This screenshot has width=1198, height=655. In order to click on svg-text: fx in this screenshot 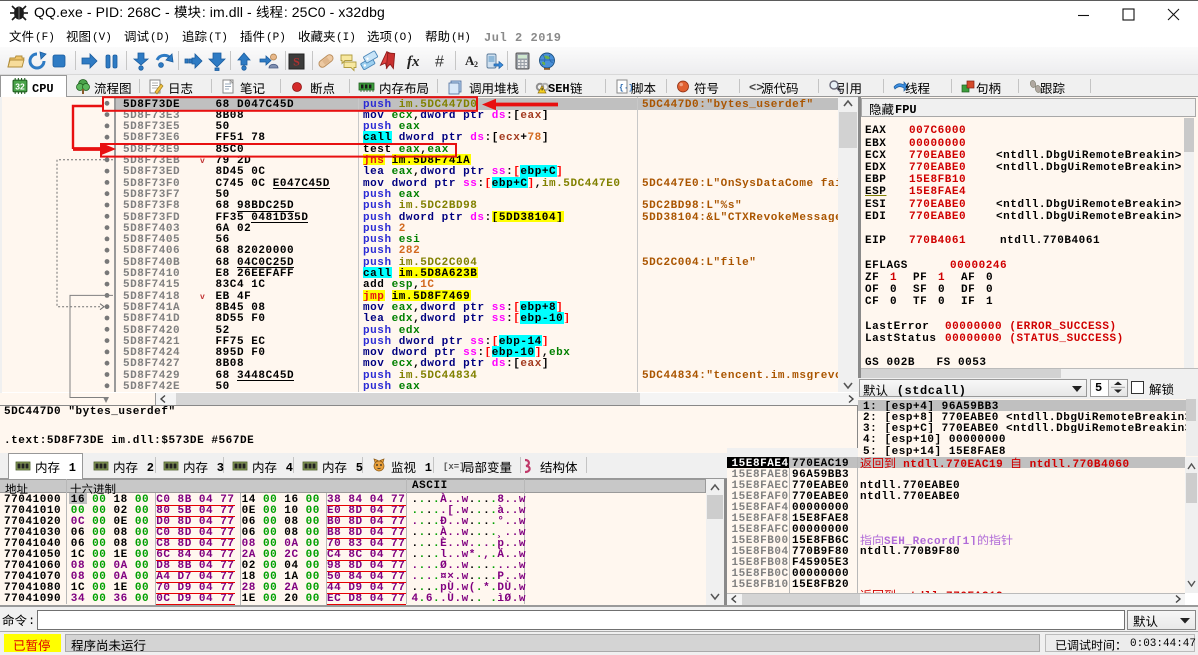, I will do `click(413, 62)`.